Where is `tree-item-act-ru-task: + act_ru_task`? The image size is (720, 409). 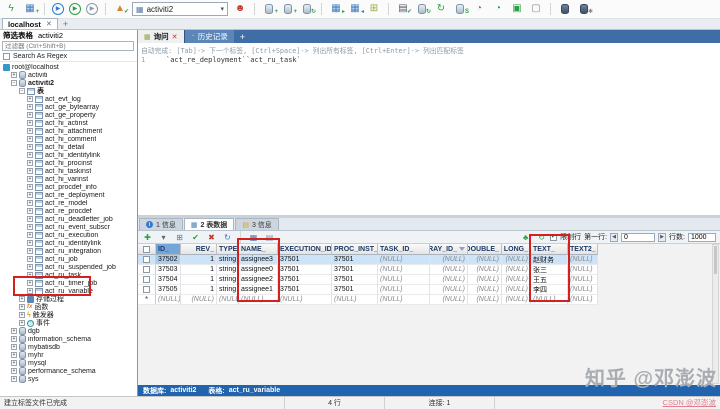 tree-item-act-ru-task: + act_ru_task is located at coordinates (68, 275).